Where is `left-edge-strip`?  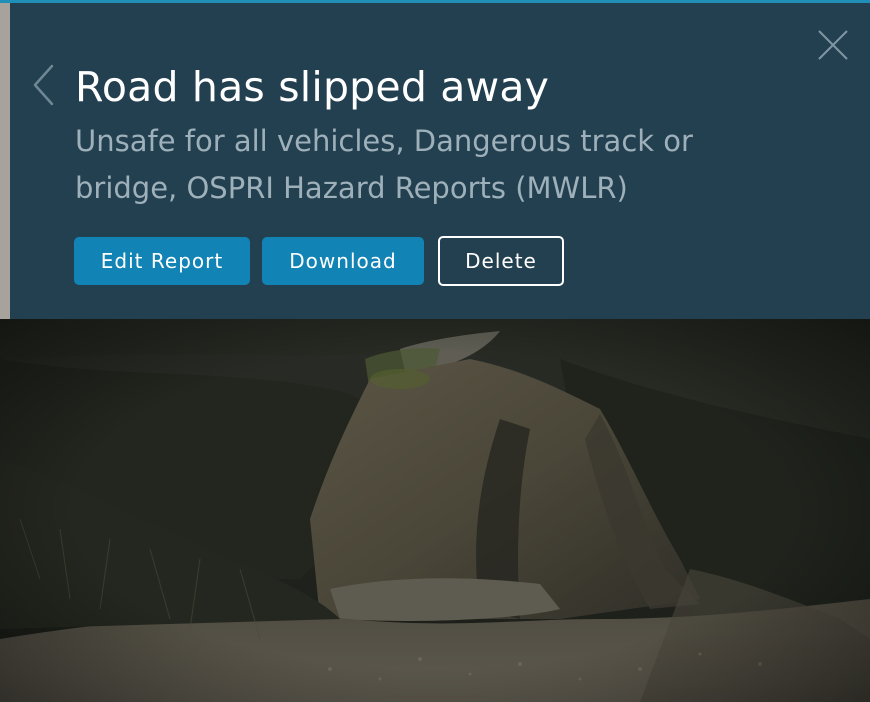
left-edge-strip is located at coordinates (5, 161).